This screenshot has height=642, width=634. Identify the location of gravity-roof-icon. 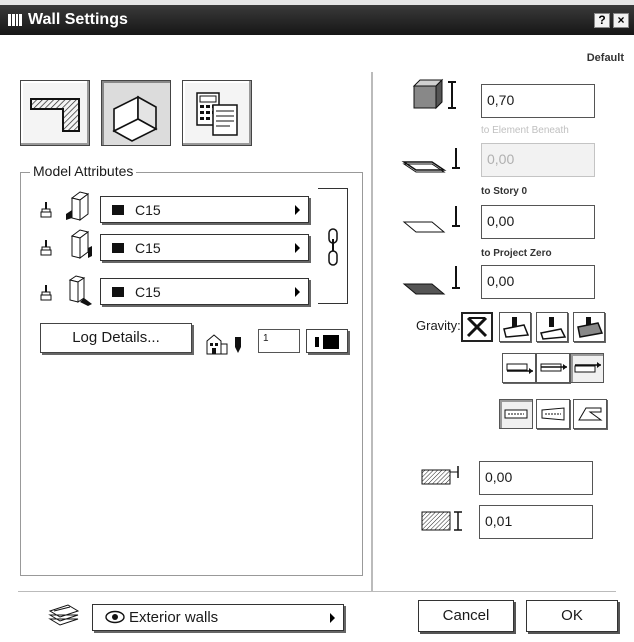
(516, 327).